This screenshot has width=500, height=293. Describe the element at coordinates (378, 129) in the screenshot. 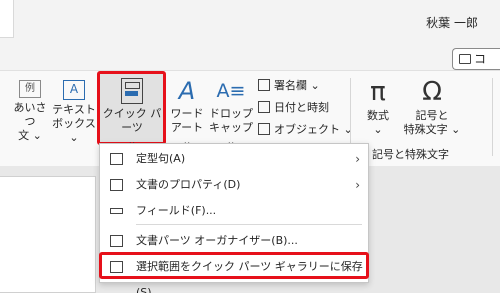

I see `equation-label-2: ⌄` at that location.